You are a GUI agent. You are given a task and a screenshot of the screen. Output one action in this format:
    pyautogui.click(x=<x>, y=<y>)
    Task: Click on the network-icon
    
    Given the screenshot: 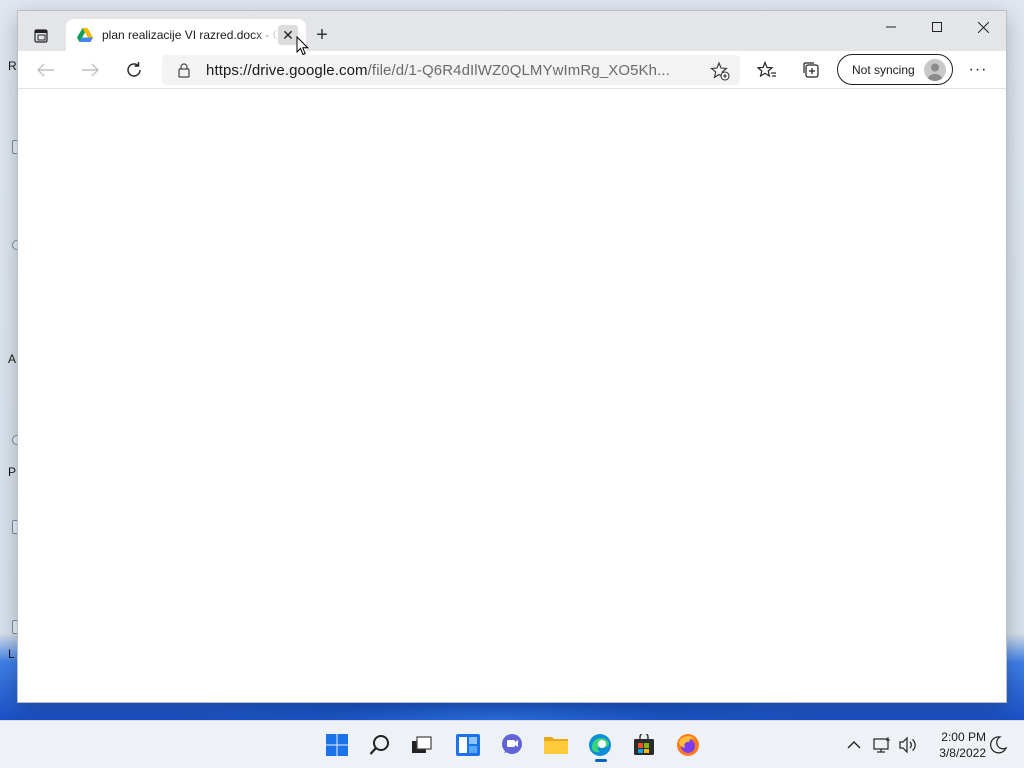 What is the action you would take?
    pyautogui.click(x=882, y=745)
    